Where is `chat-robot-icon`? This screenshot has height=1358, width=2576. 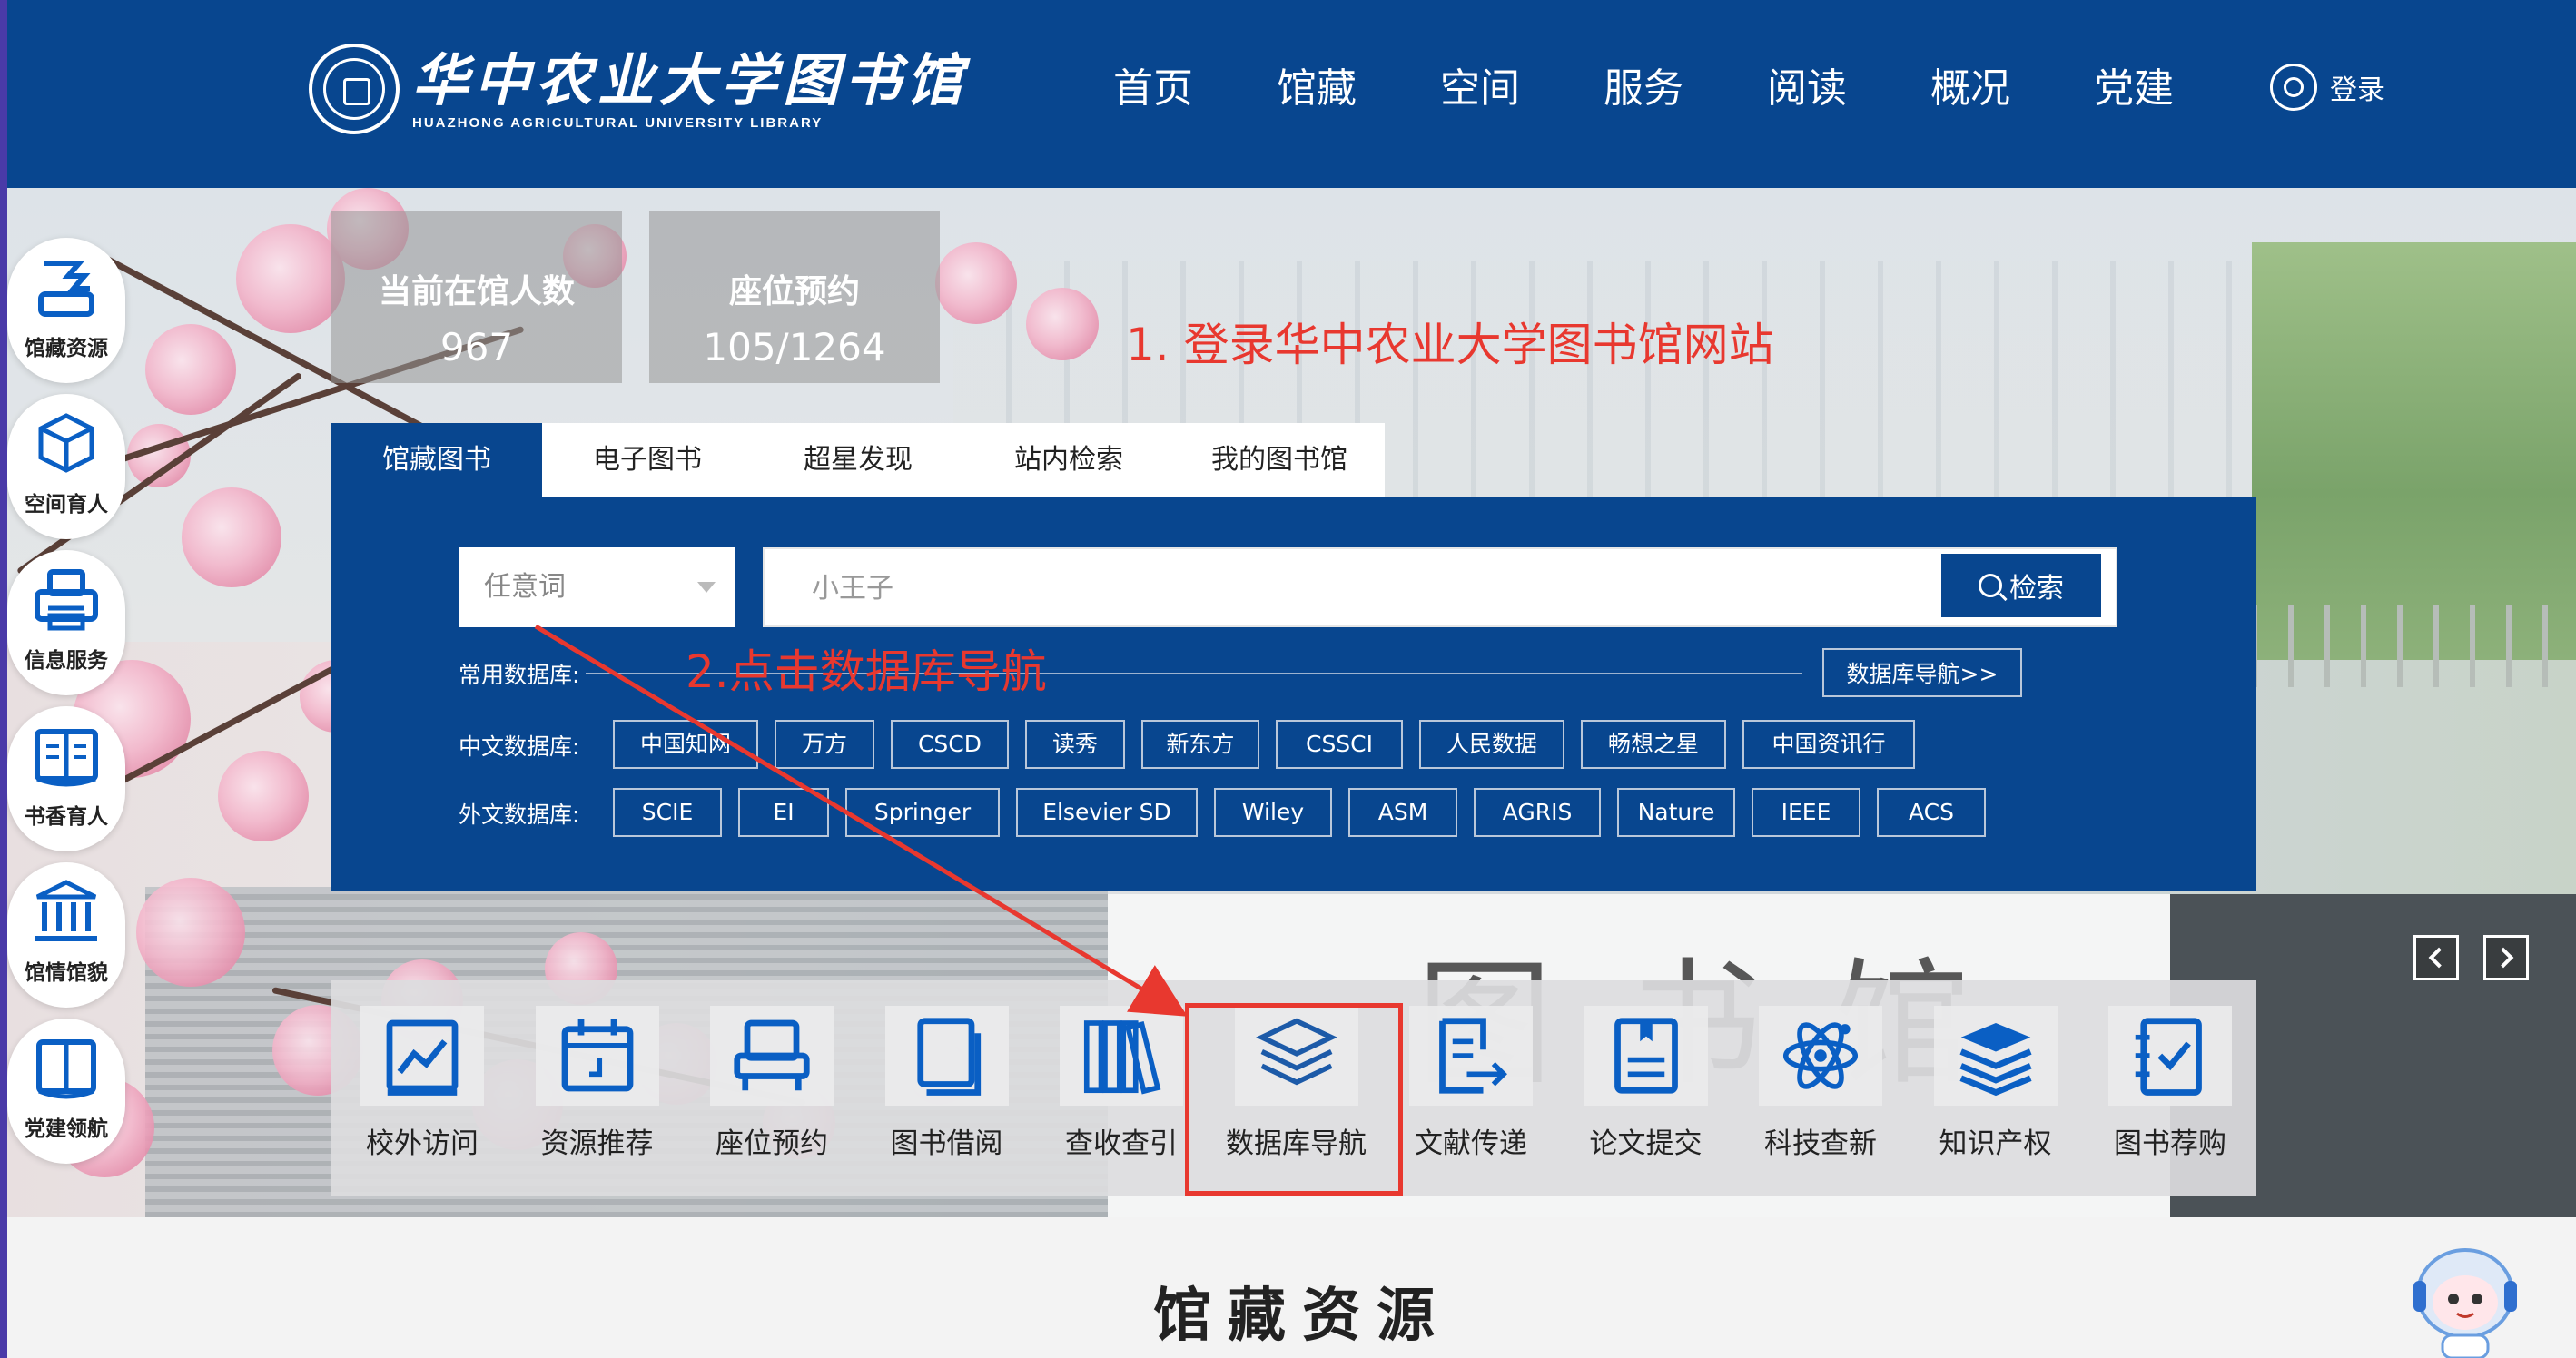 chat-robot-icon is located at coordinates (2465, 1294).